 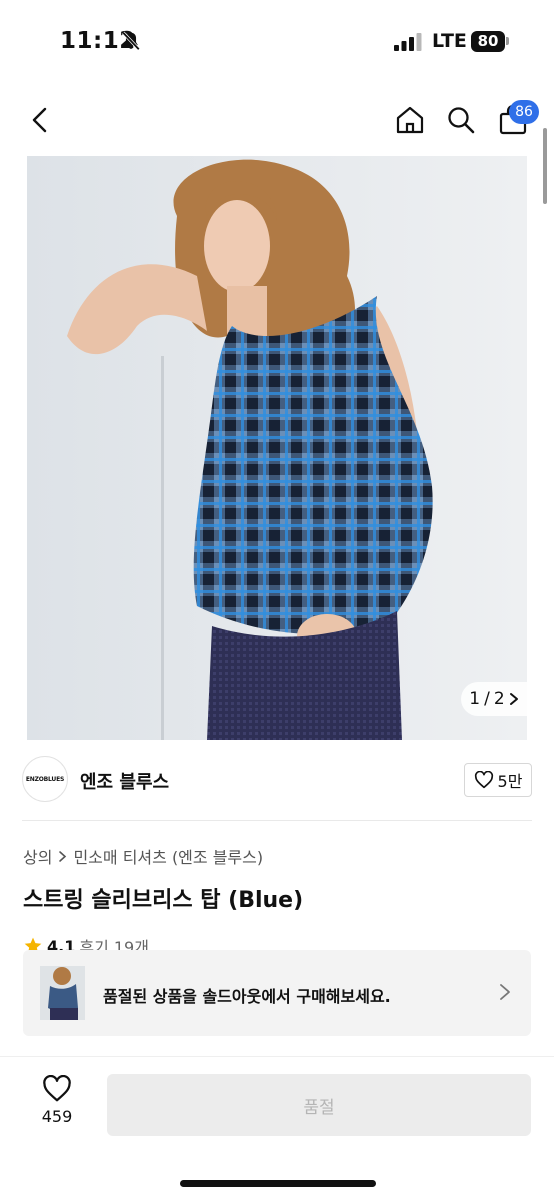 What do you see at coordinates (319, 1105) in the screenshot?
I see `soldout-purchase-button: 품절` at bounding box center [319, 1105].